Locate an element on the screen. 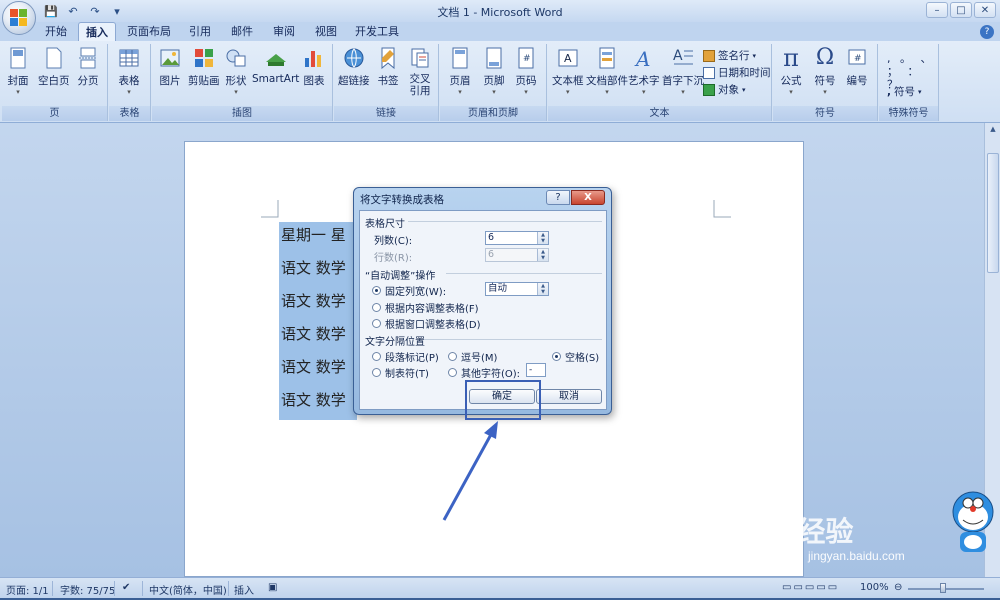  help-icon: ? is located at coordinates (987, 32).